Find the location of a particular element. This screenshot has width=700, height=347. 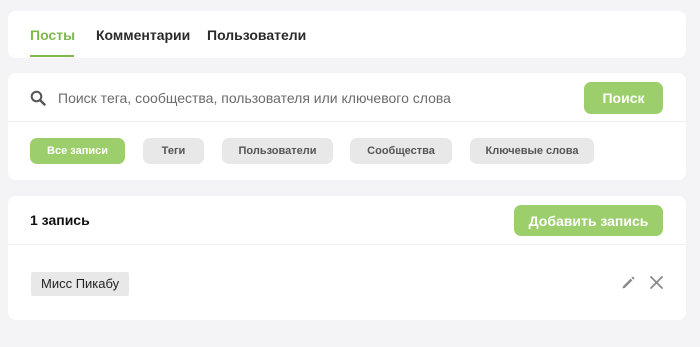

filter-communities: Сообщества is located at coordinates (401, 151).